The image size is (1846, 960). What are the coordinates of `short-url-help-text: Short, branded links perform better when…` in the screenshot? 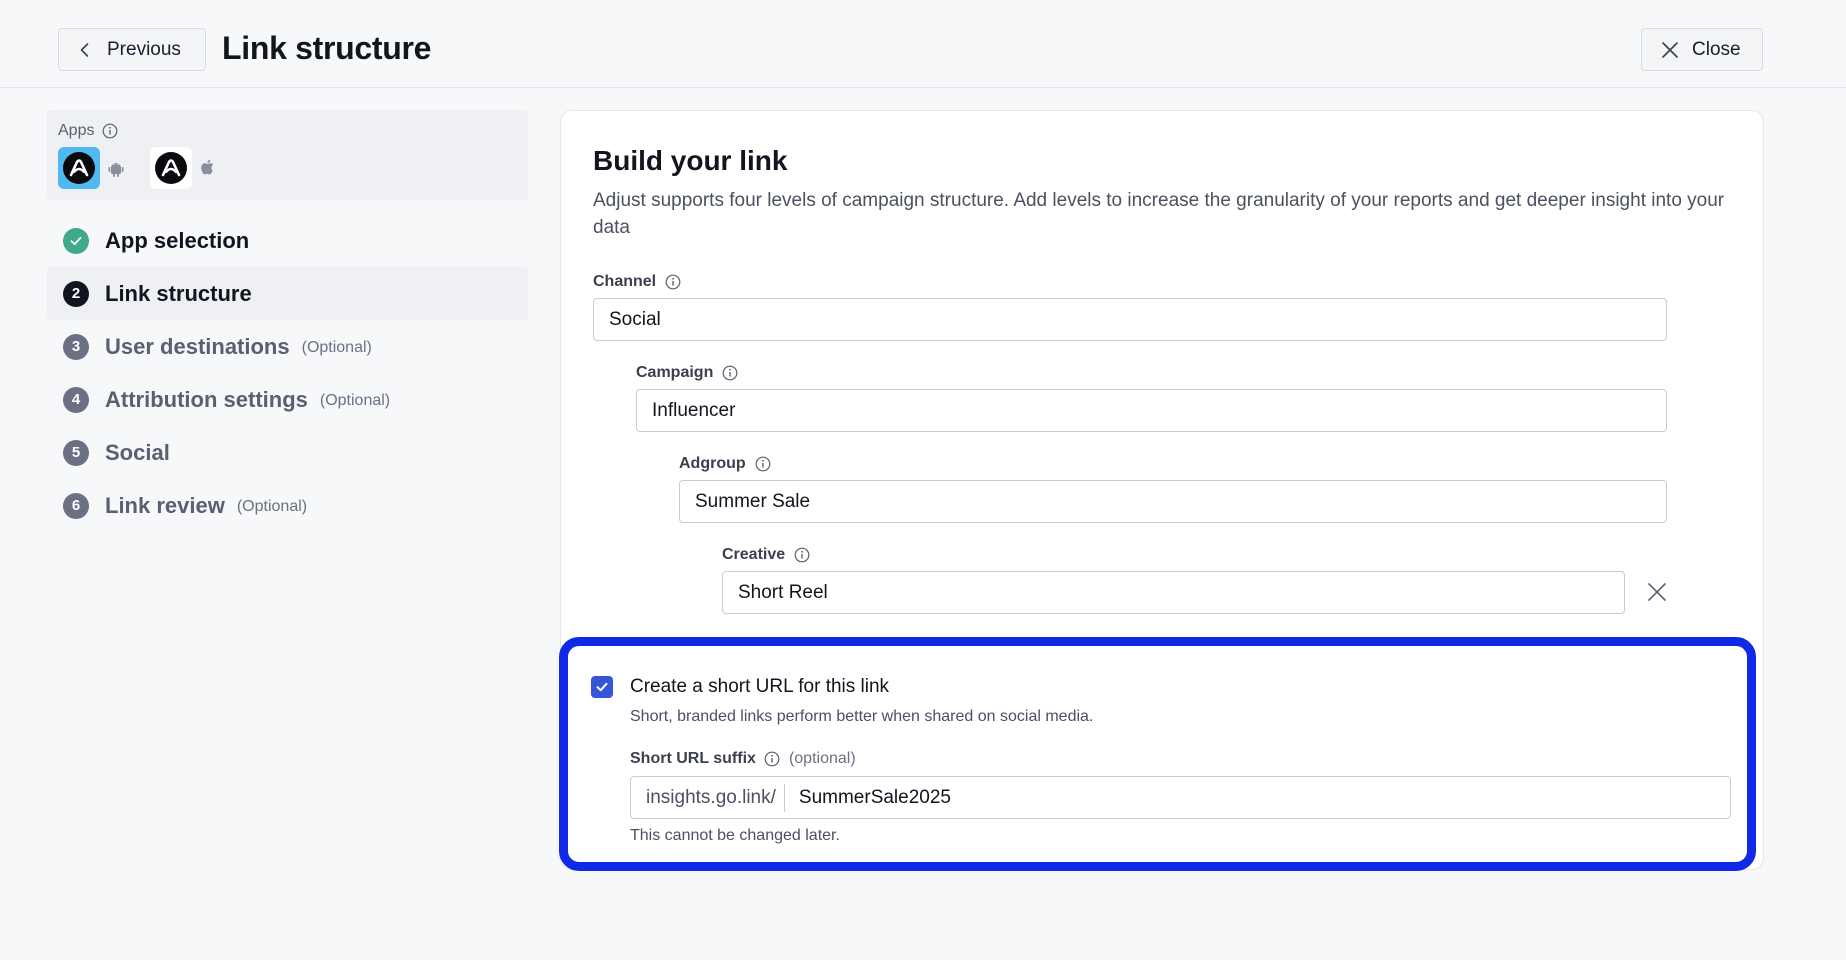 It's located at (862, 716).